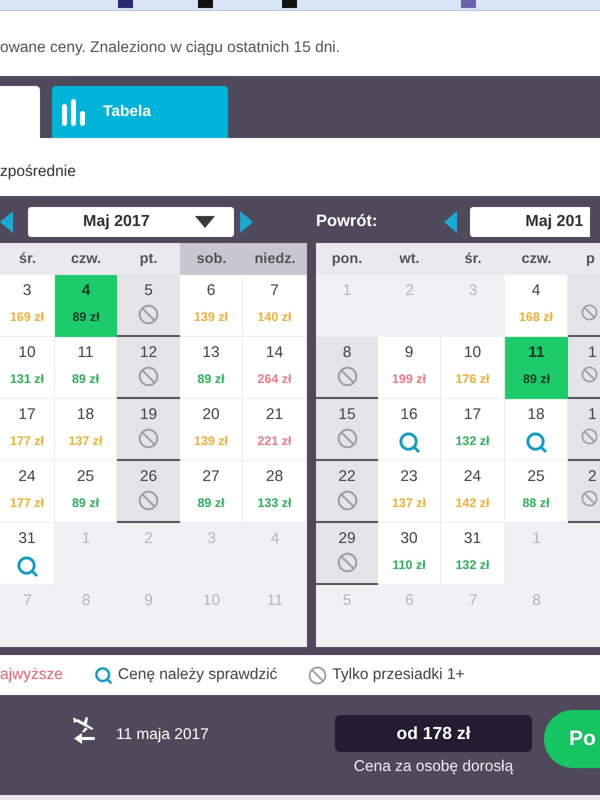 Image resolution: width=600 pixels, height=800 pixels. Describe the element at coordinates (86, 306) in the screenshot. I see `day-cell: 4 89 zł` at that location.